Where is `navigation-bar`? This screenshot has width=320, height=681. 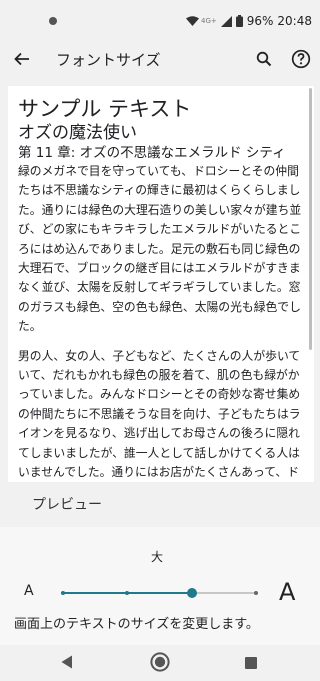 navigation-bar is located at coordinates (160, 663).